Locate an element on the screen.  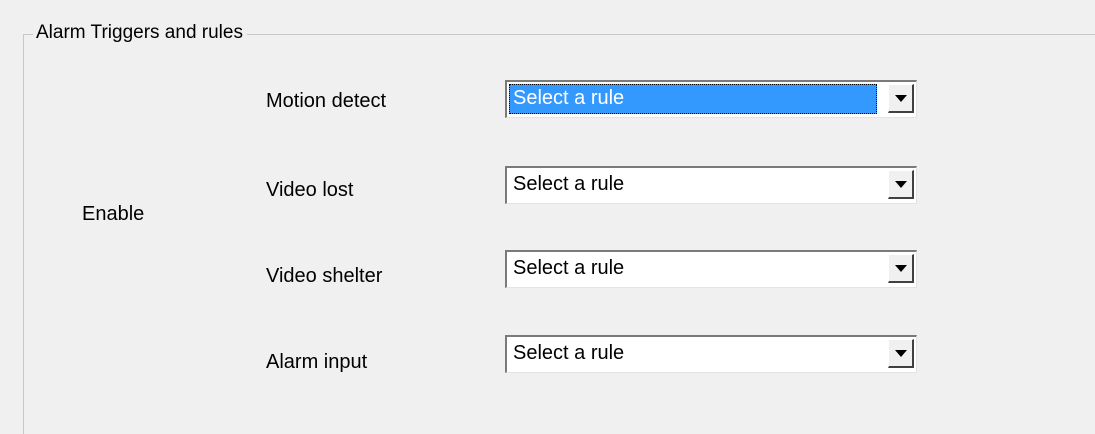
video-lost-dropdown-button is located at coordinates (901, 184).